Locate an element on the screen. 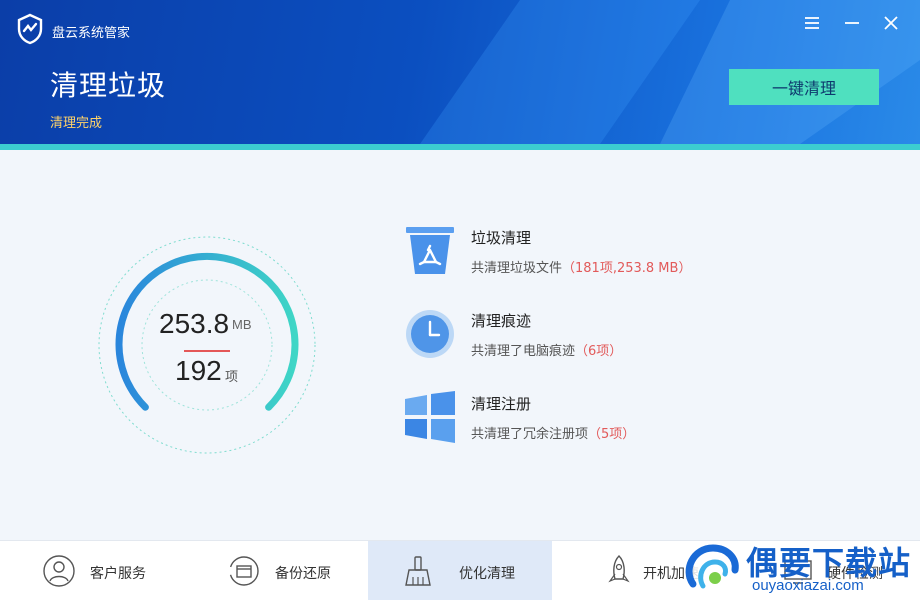 The image size is (920, 600). traces-clean-detail: （6项） is located at coordinates (599, 351).